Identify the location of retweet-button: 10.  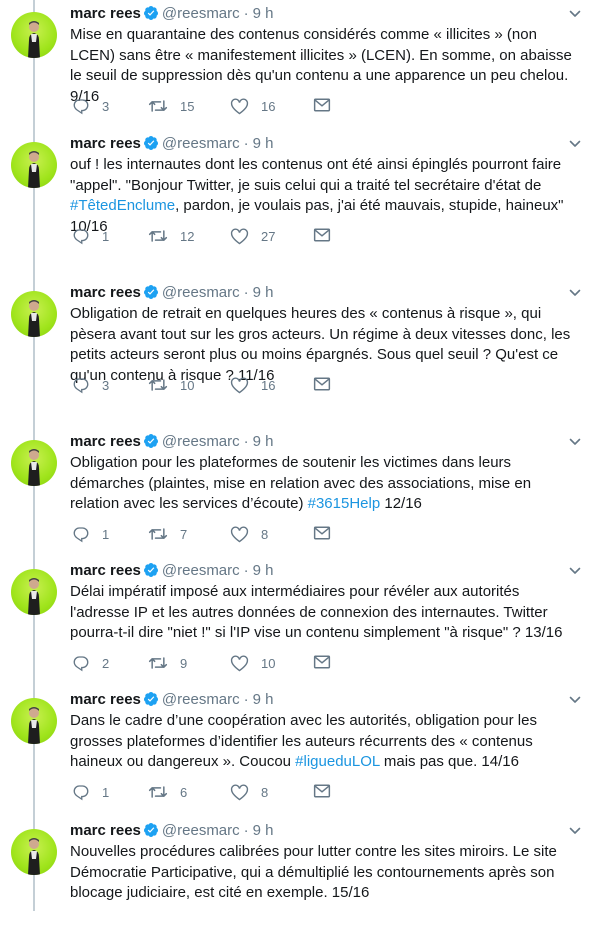
(171, 385).